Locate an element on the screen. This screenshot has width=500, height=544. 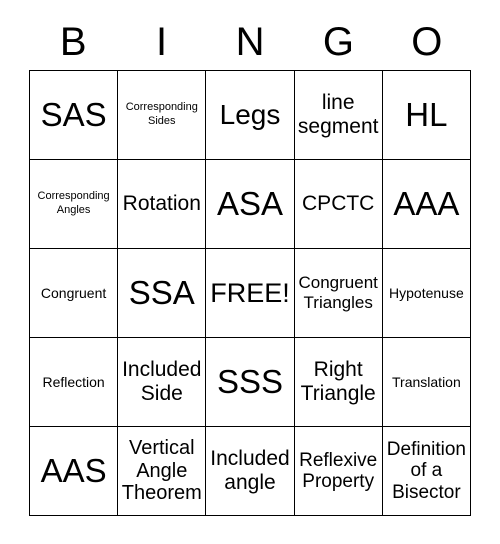
bingo-cell-r2c4: CPCTC is located at coordinates (338, 204).